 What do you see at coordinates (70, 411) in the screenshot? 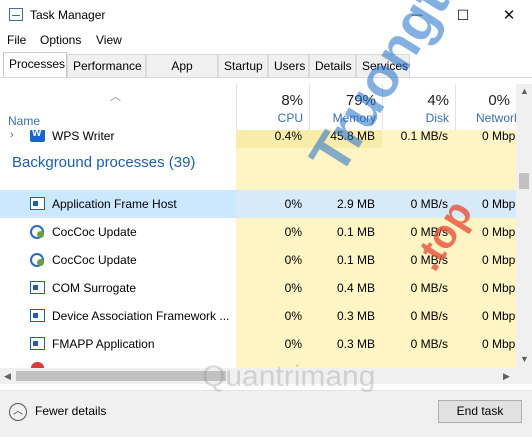
I see `fewer-details-link: Fewer details` at bounding box center [70, 411].